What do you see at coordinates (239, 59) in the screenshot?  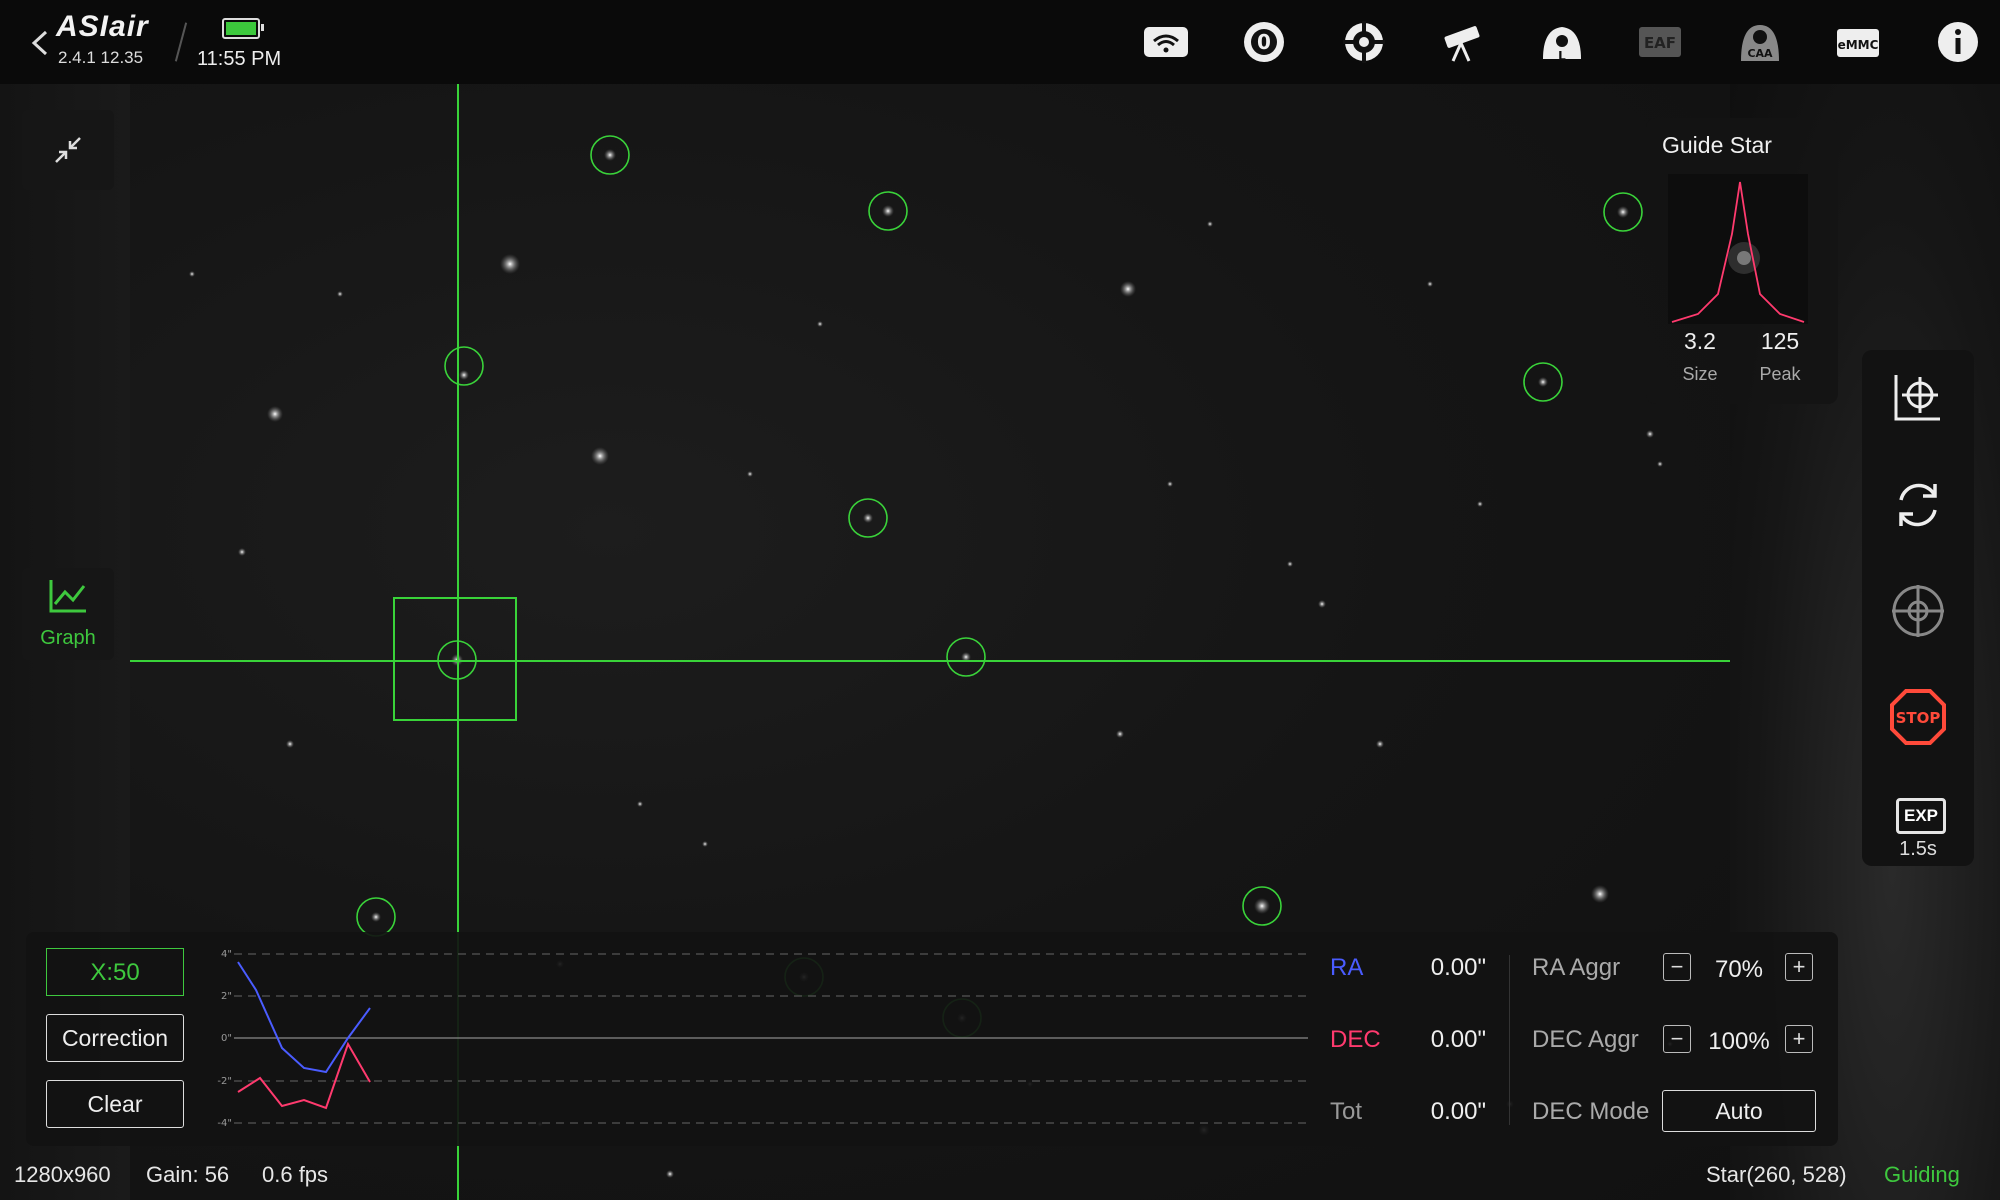 I see `clock-time: 11:55 PM` at bounding box center [239, 59].